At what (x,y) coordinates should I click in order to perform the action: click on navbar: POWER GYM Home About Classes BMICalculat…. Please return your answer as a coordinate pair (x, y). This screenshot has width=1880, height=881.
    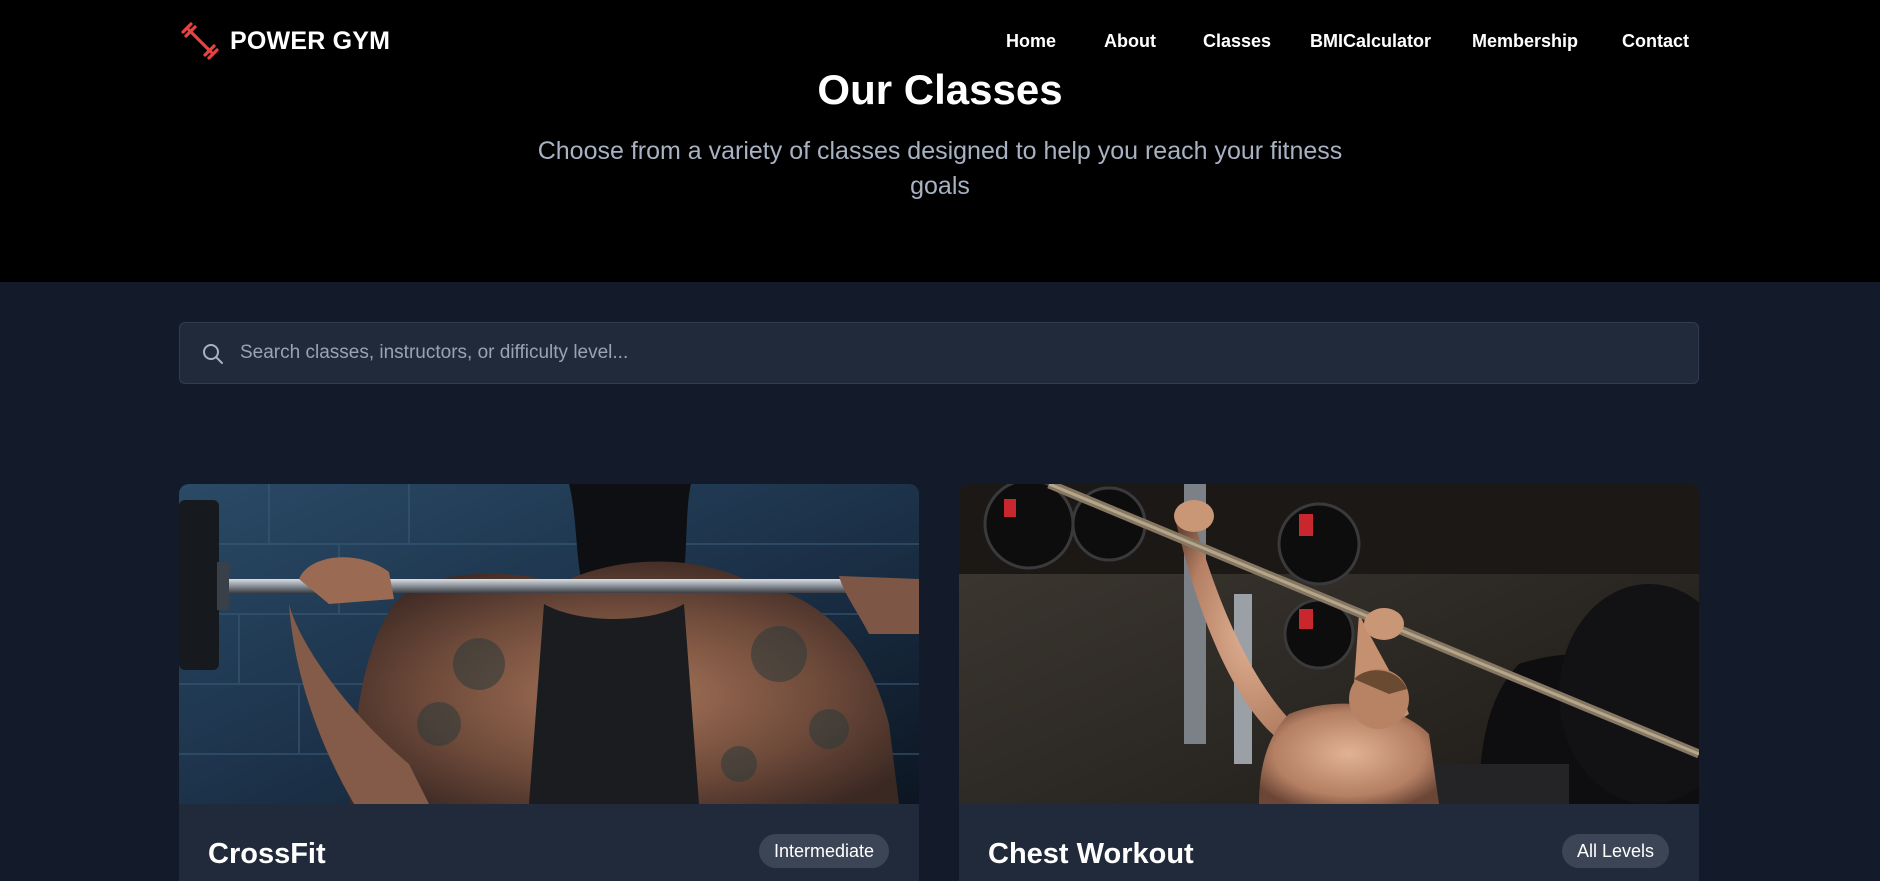
    Looking at the image, I should click on (940, 41).